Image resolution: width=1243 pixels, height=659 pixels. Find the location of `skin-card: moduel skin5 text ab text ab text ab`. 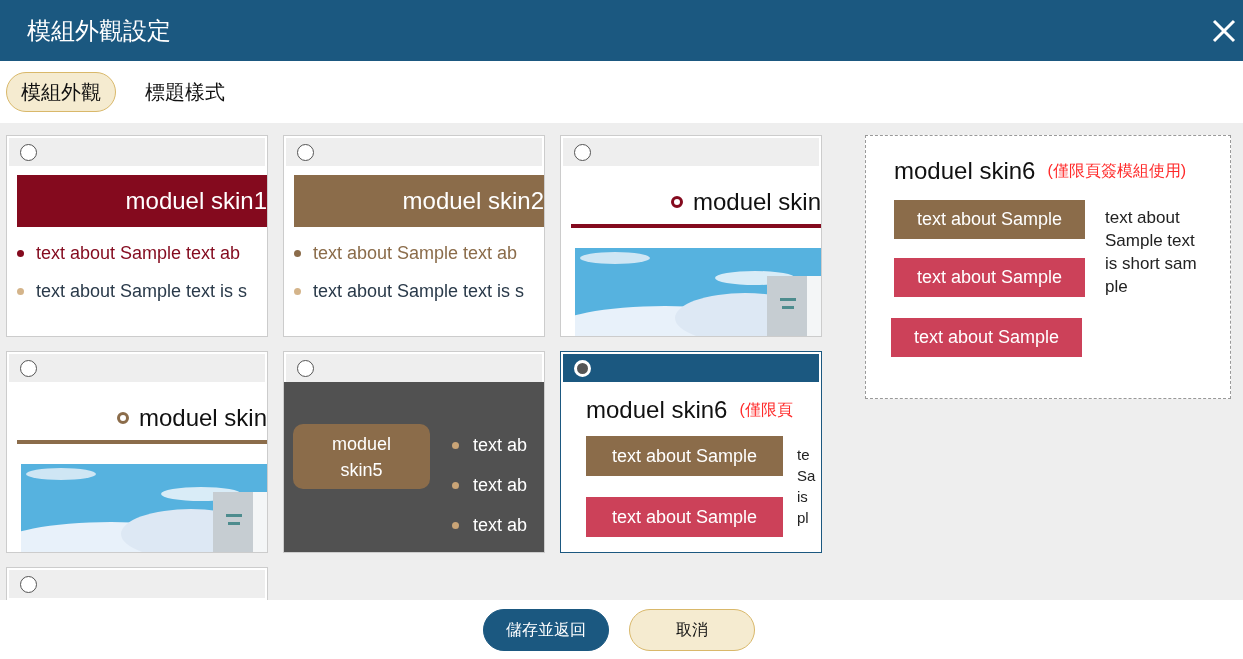

skin-card: moduel skin5 text ab text ab text ab is located at coordinates (414, 452).